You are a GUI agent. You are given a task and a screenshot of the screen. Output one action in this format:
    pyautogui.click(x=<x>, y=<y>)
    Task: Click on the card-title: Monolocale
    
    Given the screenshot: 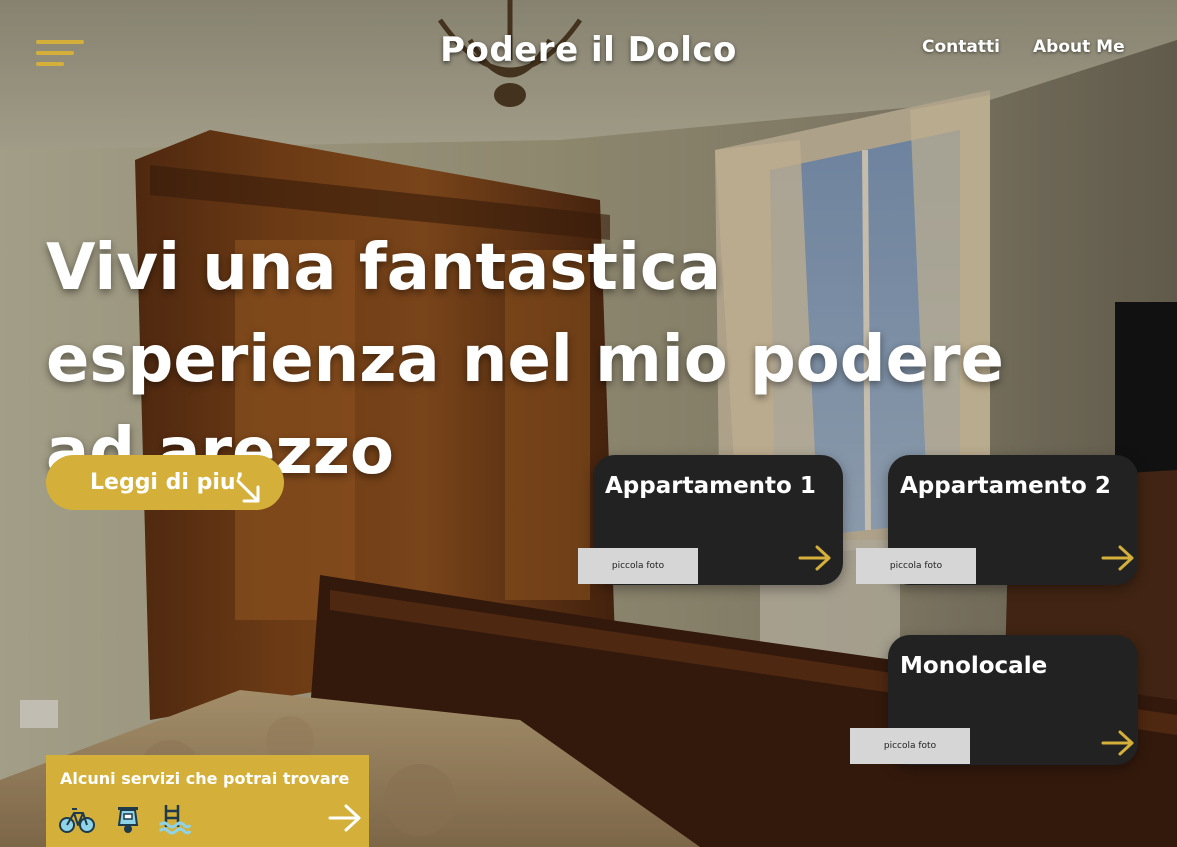 What is the action you would take?
    pyautogui.click(x=974, y=666)
    